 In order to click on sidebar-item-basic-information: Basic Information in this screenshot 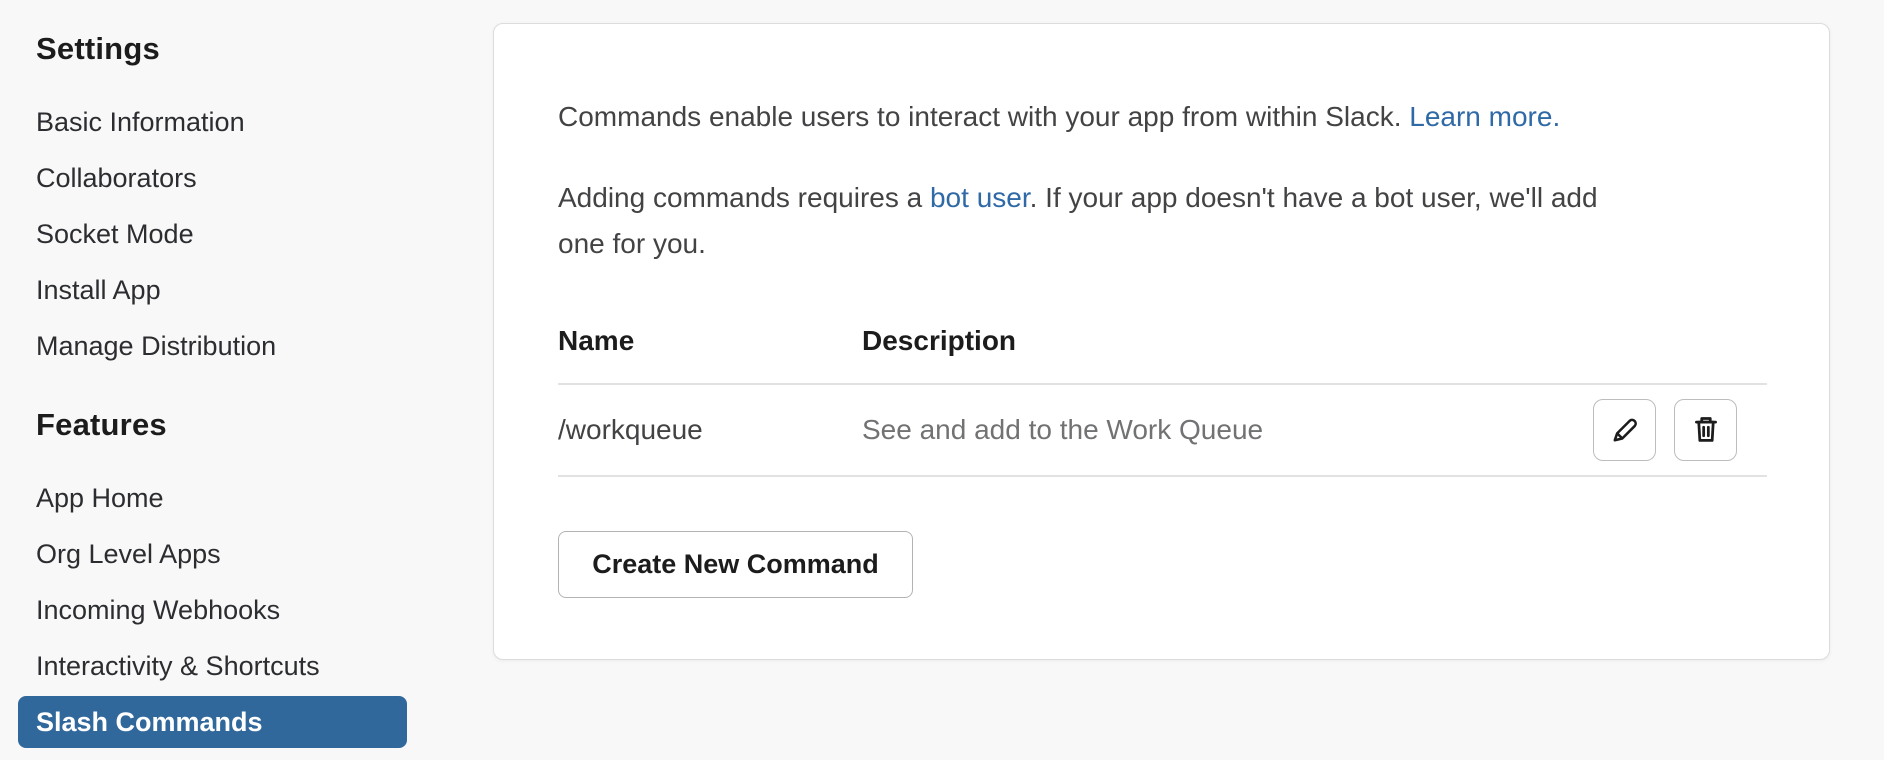, I will do `click(212, 122)`.